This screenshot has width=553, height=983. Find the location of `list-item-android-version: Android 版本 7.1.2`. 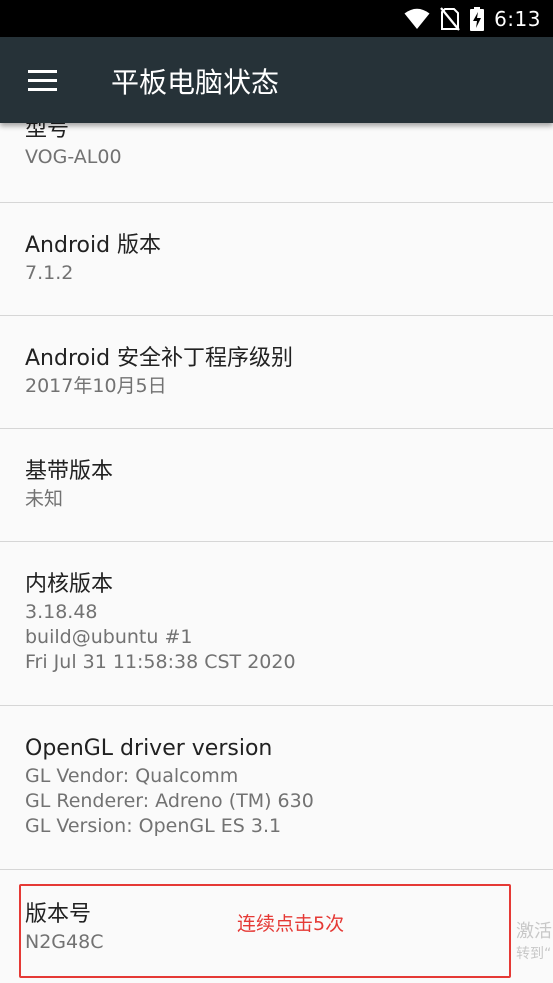

list-item-android-version: Android 版本 7.1.2 is located at coordinates (276, 259).